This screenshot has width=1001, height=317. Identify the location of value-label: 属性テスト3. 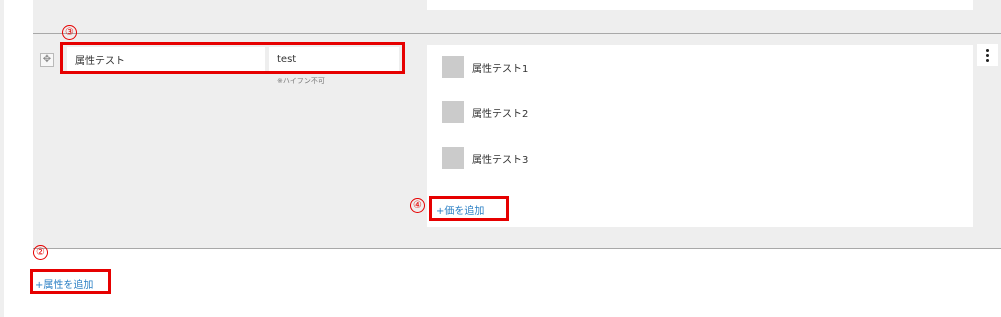
(500, 160).